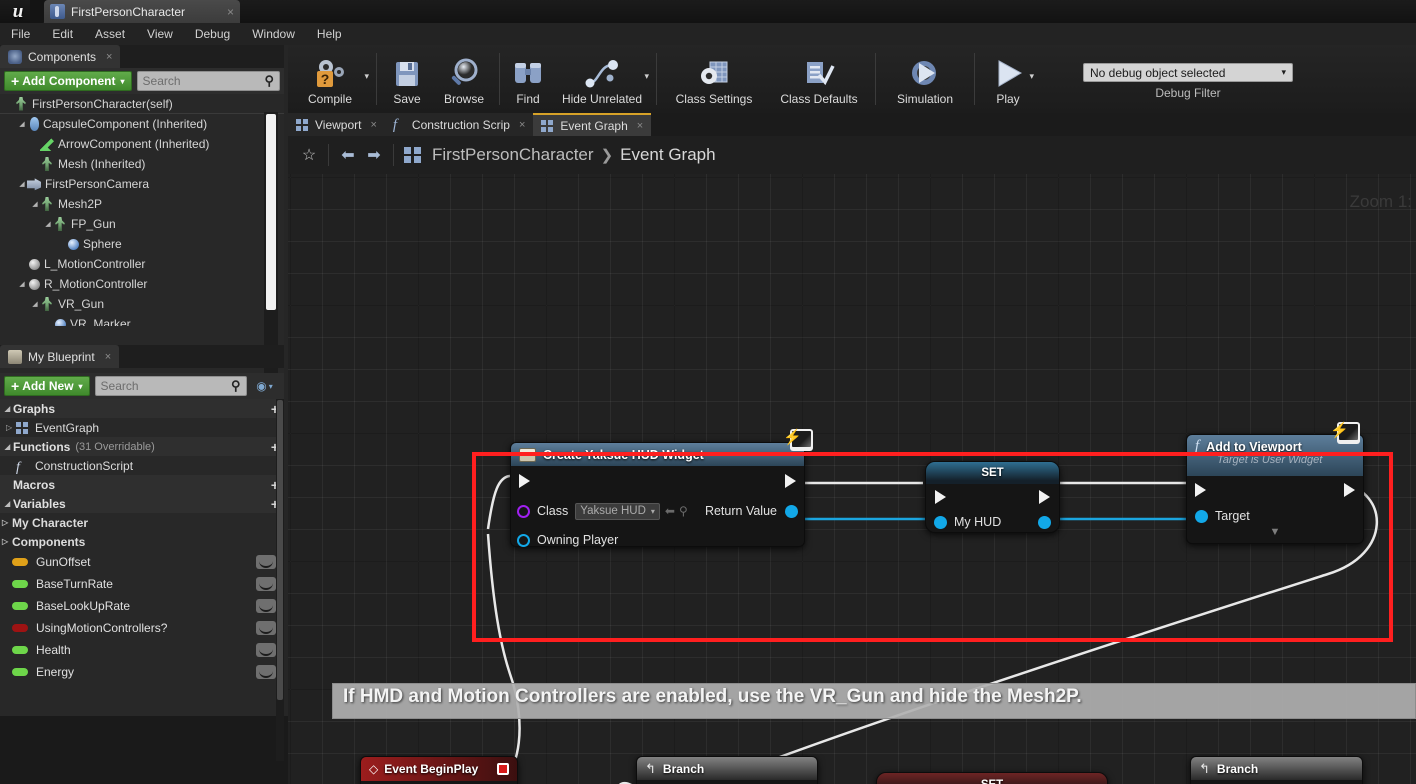 This screenshot has height=784, width=1416. I want to click on toolbar-button-find: Find, so click(528, 79).